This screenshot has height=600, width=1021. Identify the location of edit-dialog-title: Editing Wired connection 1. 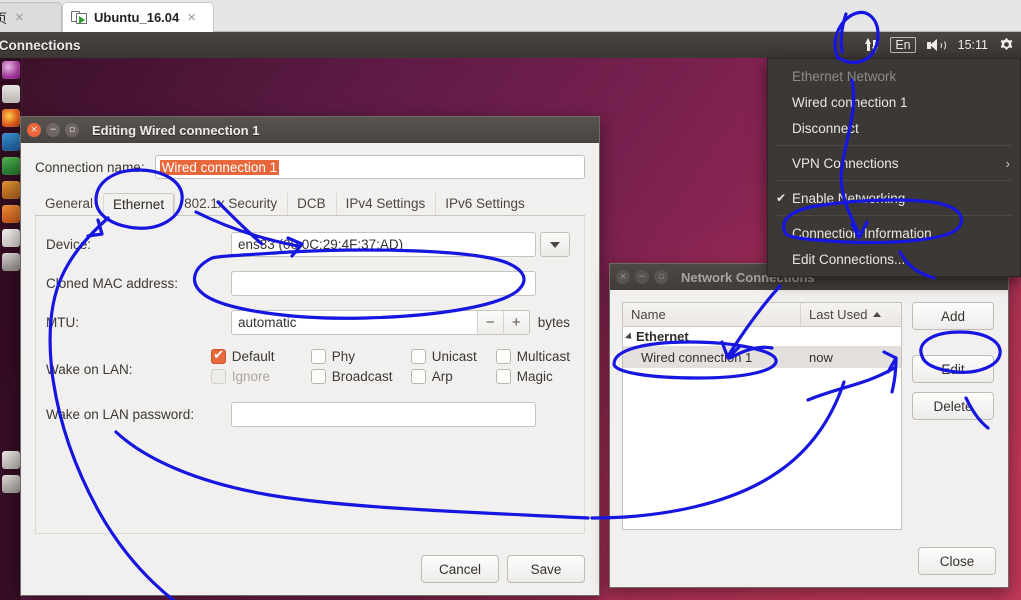
(176, 130).